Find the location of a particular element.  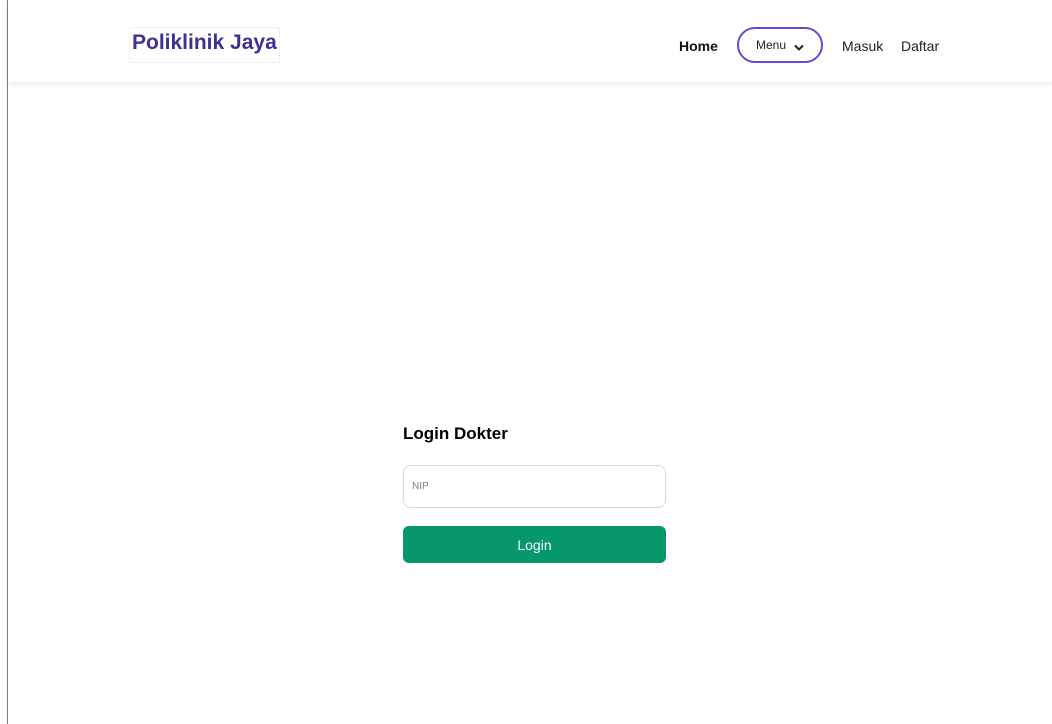

nip-input is located at coordinates (534, 486).